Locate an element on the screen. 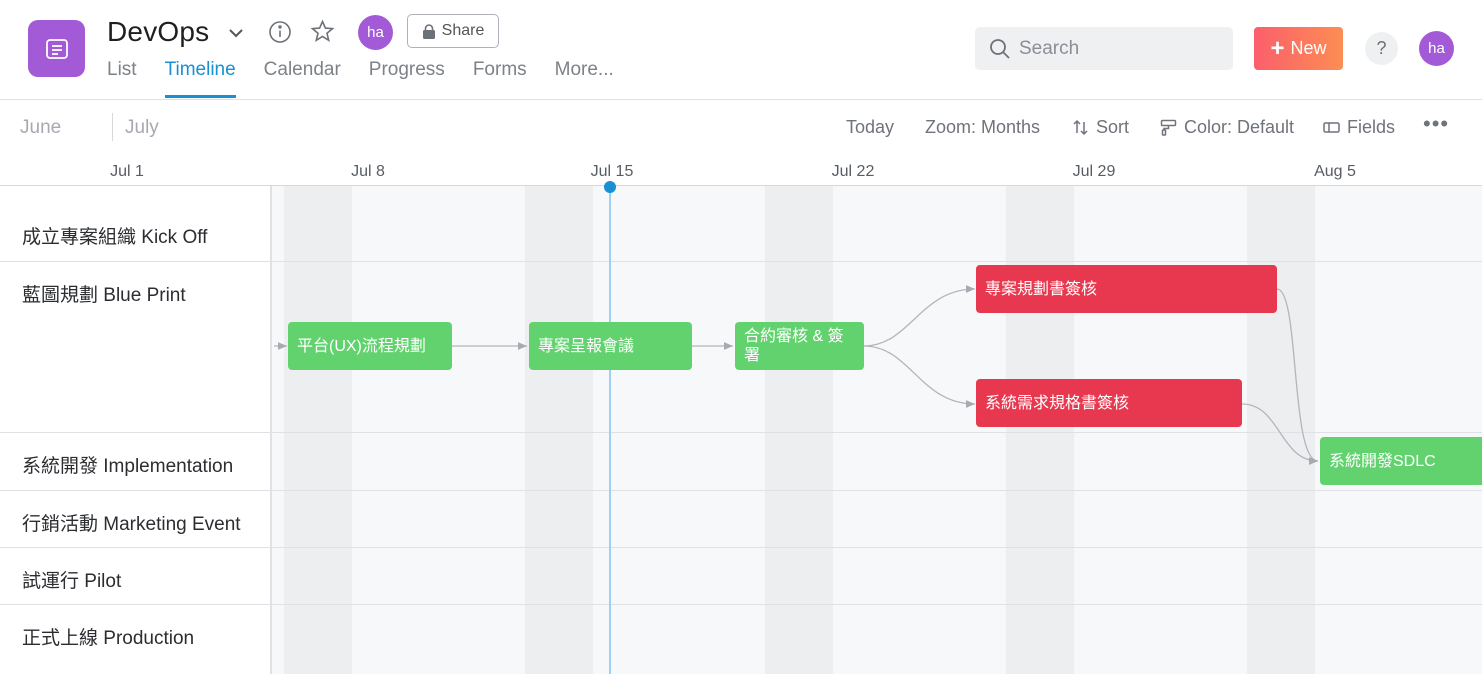 The height and width of the screenshot is (674, 1482). lock-icon is located at coordinates (428, 31).